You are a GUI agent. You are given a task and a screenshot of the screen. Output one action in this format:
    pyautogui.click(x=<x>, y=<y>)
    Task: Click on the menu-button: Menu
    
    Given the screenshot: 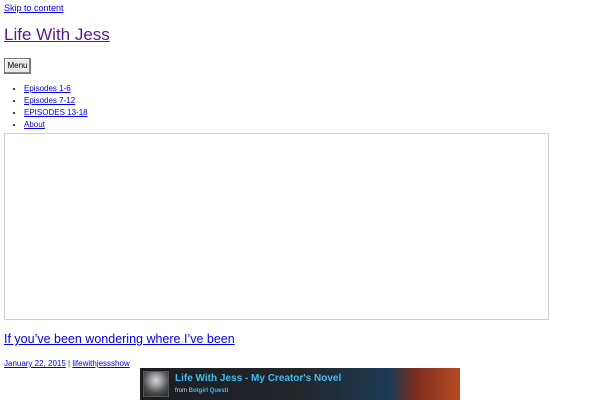 What is the action you would take?
    pyautogui.click(x=17, y=66)
    